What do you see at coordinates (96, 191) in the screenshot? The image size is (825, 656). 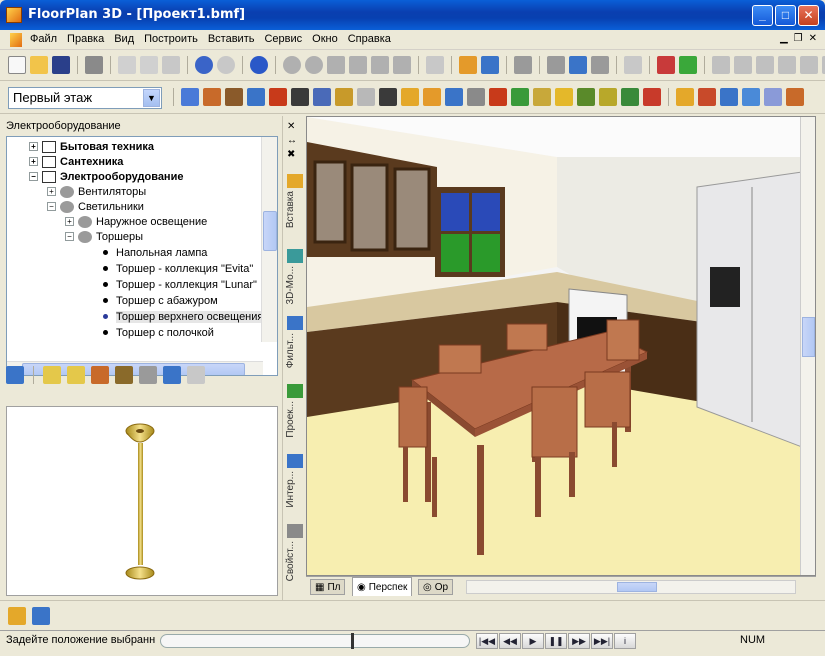 I see `tree-item: + Вентиляторы` at bounding box center [96, 191].